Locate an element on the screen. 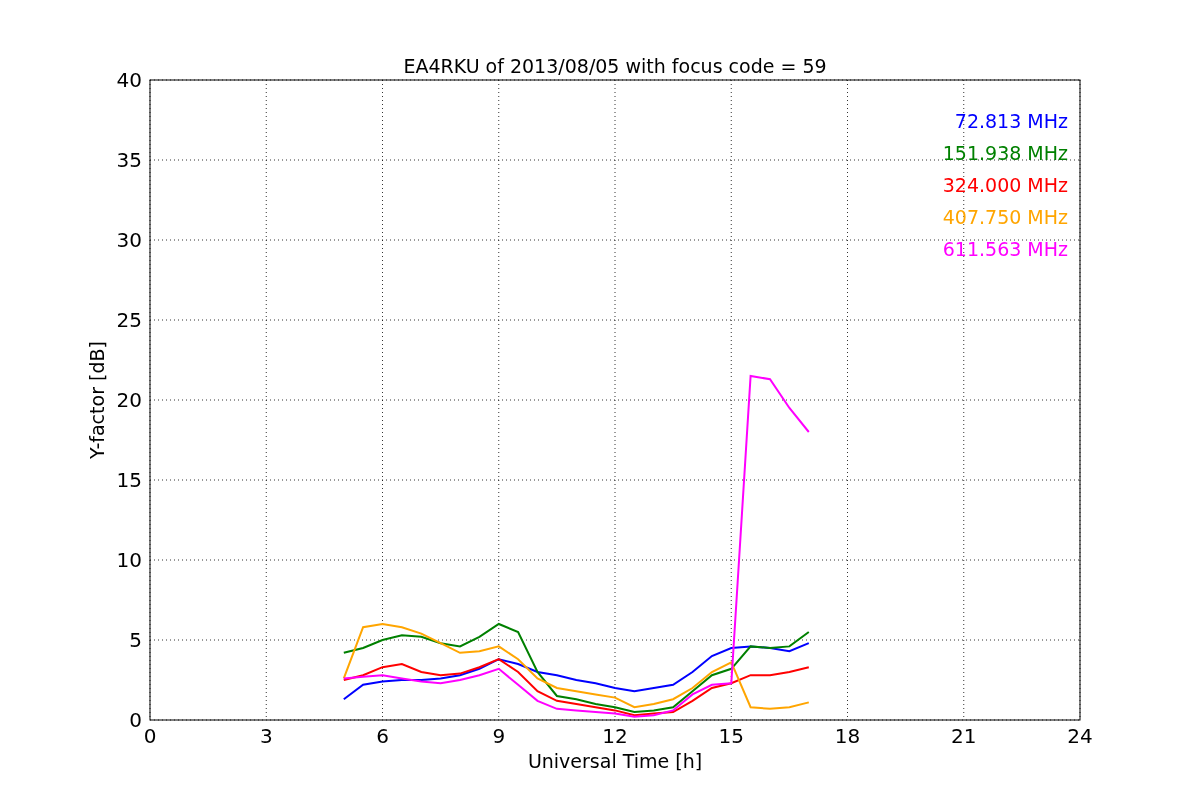 Image resolution: width=1200 pixels, height=800 pixels. x-tick-label: 24 is located at coordinates (1080, 736).